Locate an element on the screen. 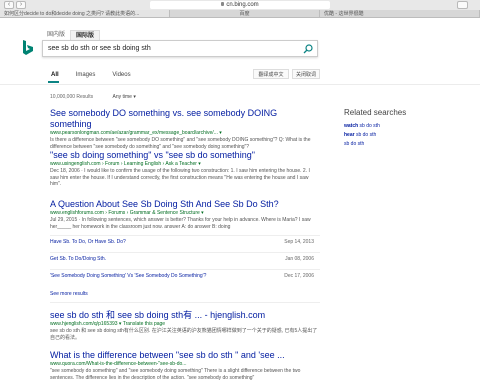 The width and height of the screenshot is (480, 381). header-divider is located at coordinates (240, 84).